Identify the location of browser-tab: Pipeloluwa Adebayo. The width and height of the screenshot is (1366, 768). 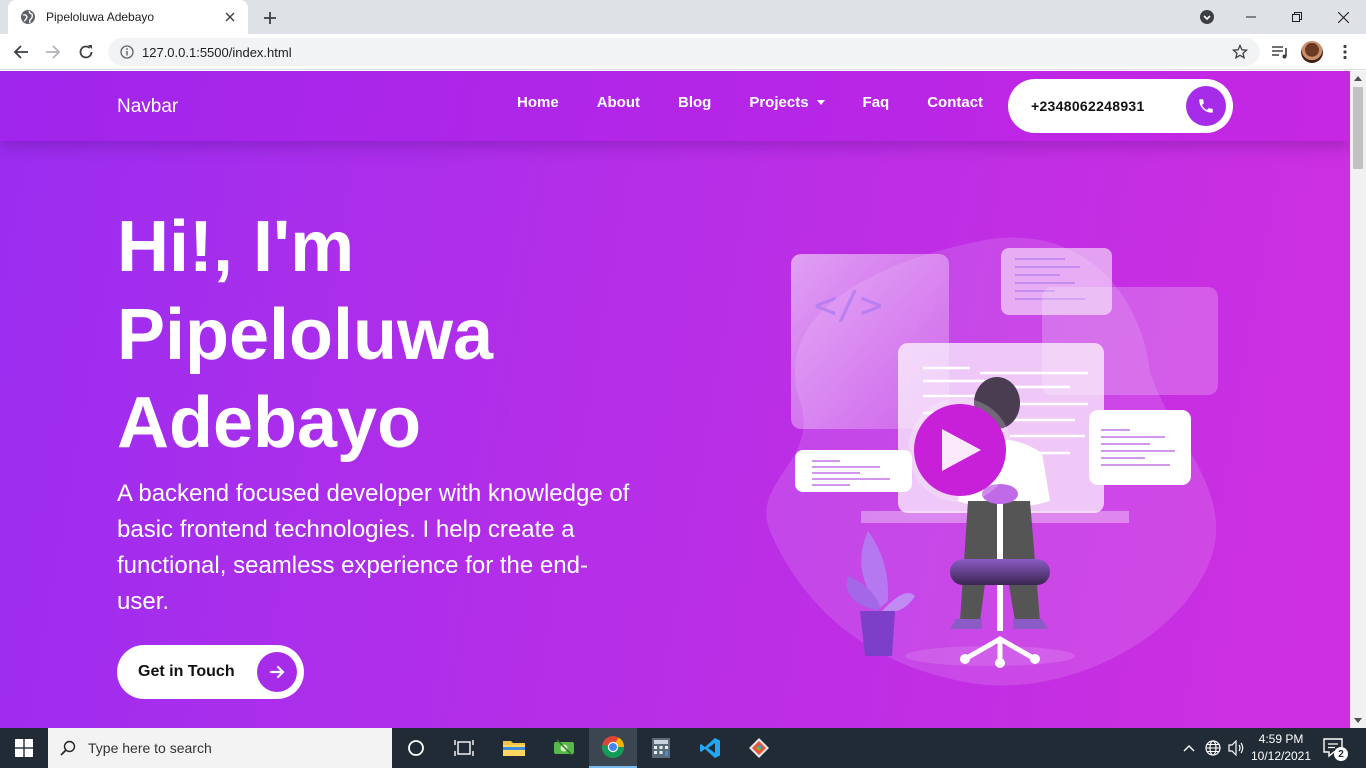
(128, 17).